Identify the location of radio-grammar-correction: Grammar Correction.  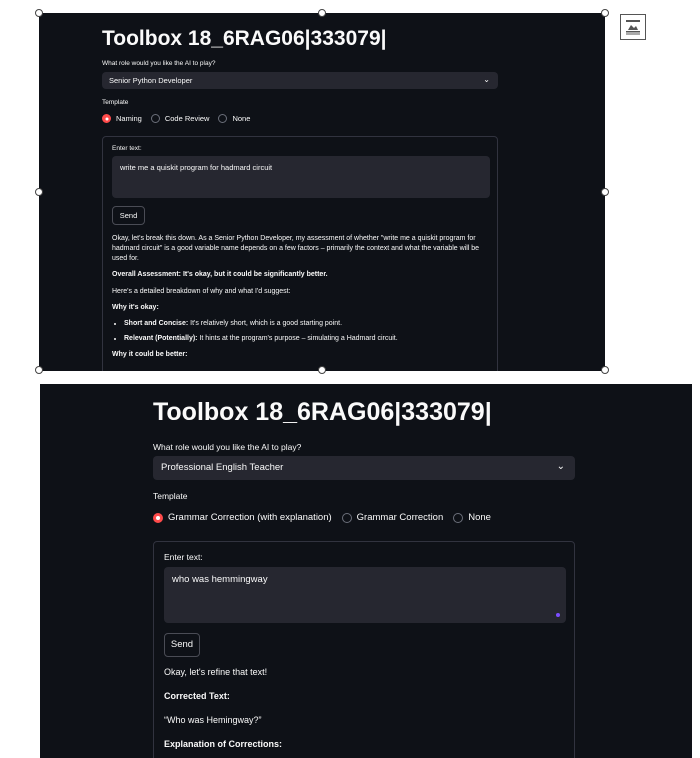
(392, 517).